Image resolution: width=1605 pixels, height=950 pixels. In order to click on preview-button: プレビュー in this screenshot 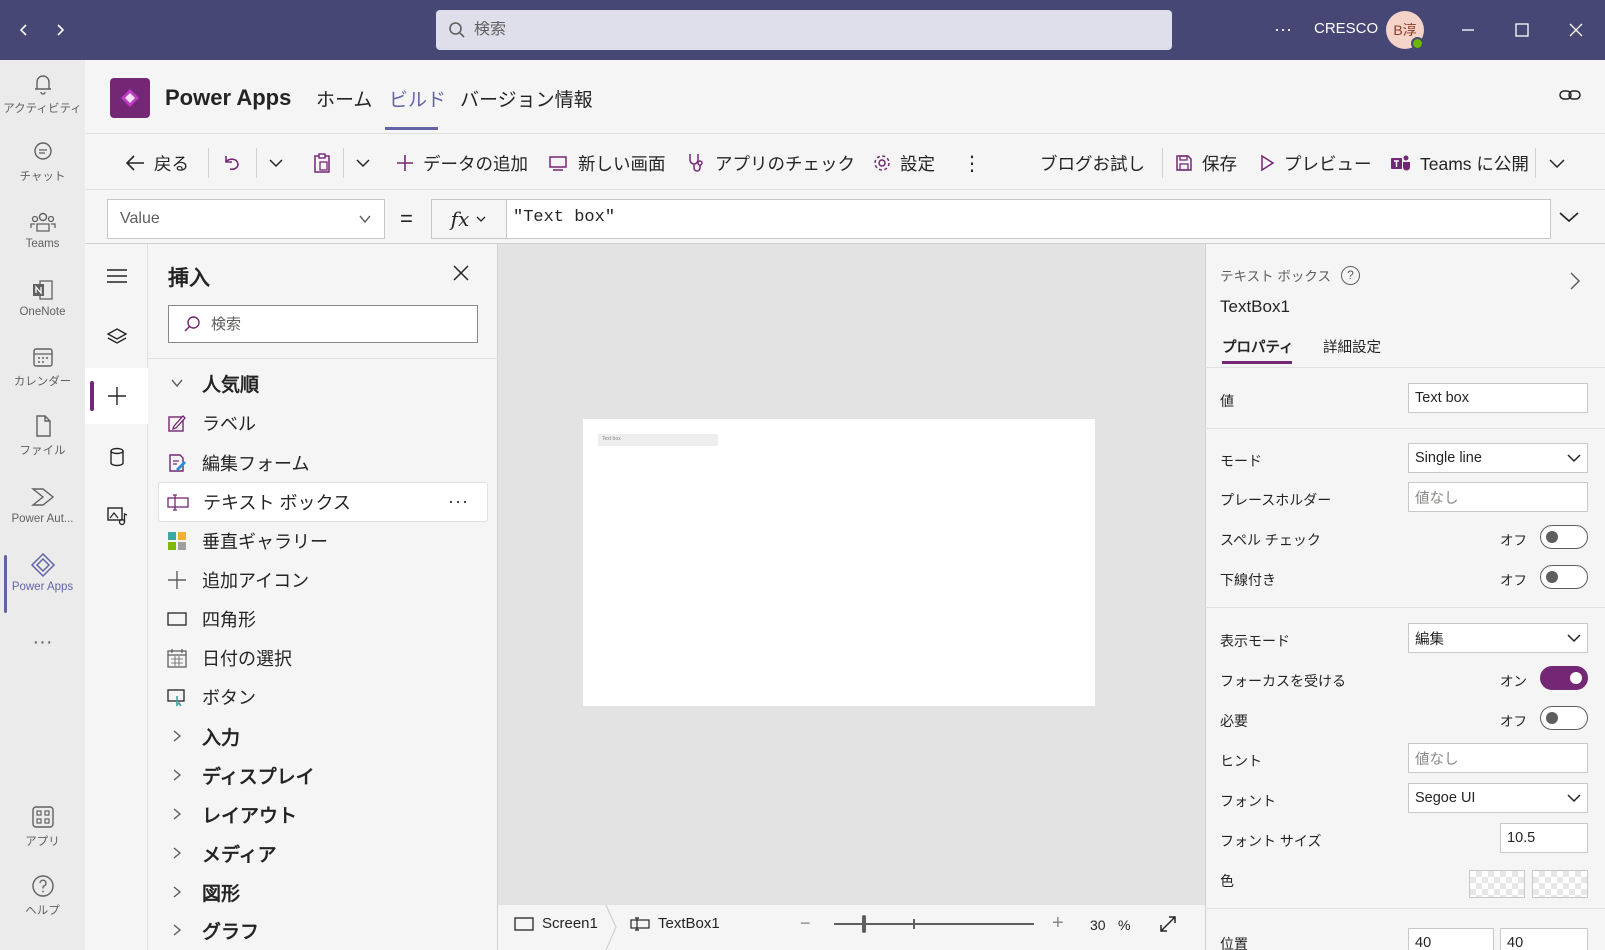, I will do `click(1315, 163)`.